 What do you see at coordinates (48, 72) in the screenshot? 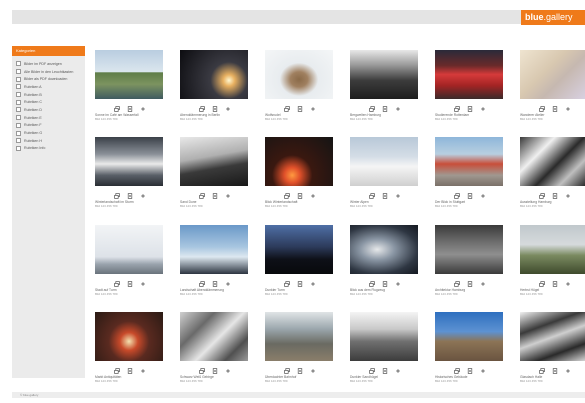
I see `sidebar-item: Alle Bilder in den Leuchtkasten` at bounding box center [48, 72].